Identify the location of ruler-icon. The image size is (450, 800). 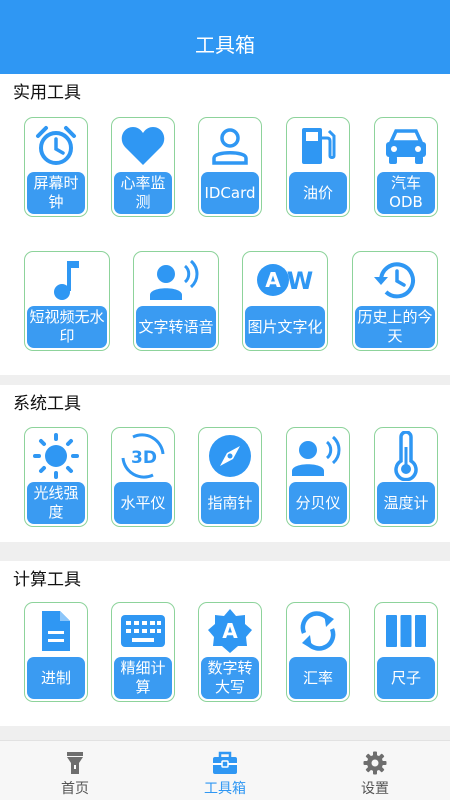
(406, 631).